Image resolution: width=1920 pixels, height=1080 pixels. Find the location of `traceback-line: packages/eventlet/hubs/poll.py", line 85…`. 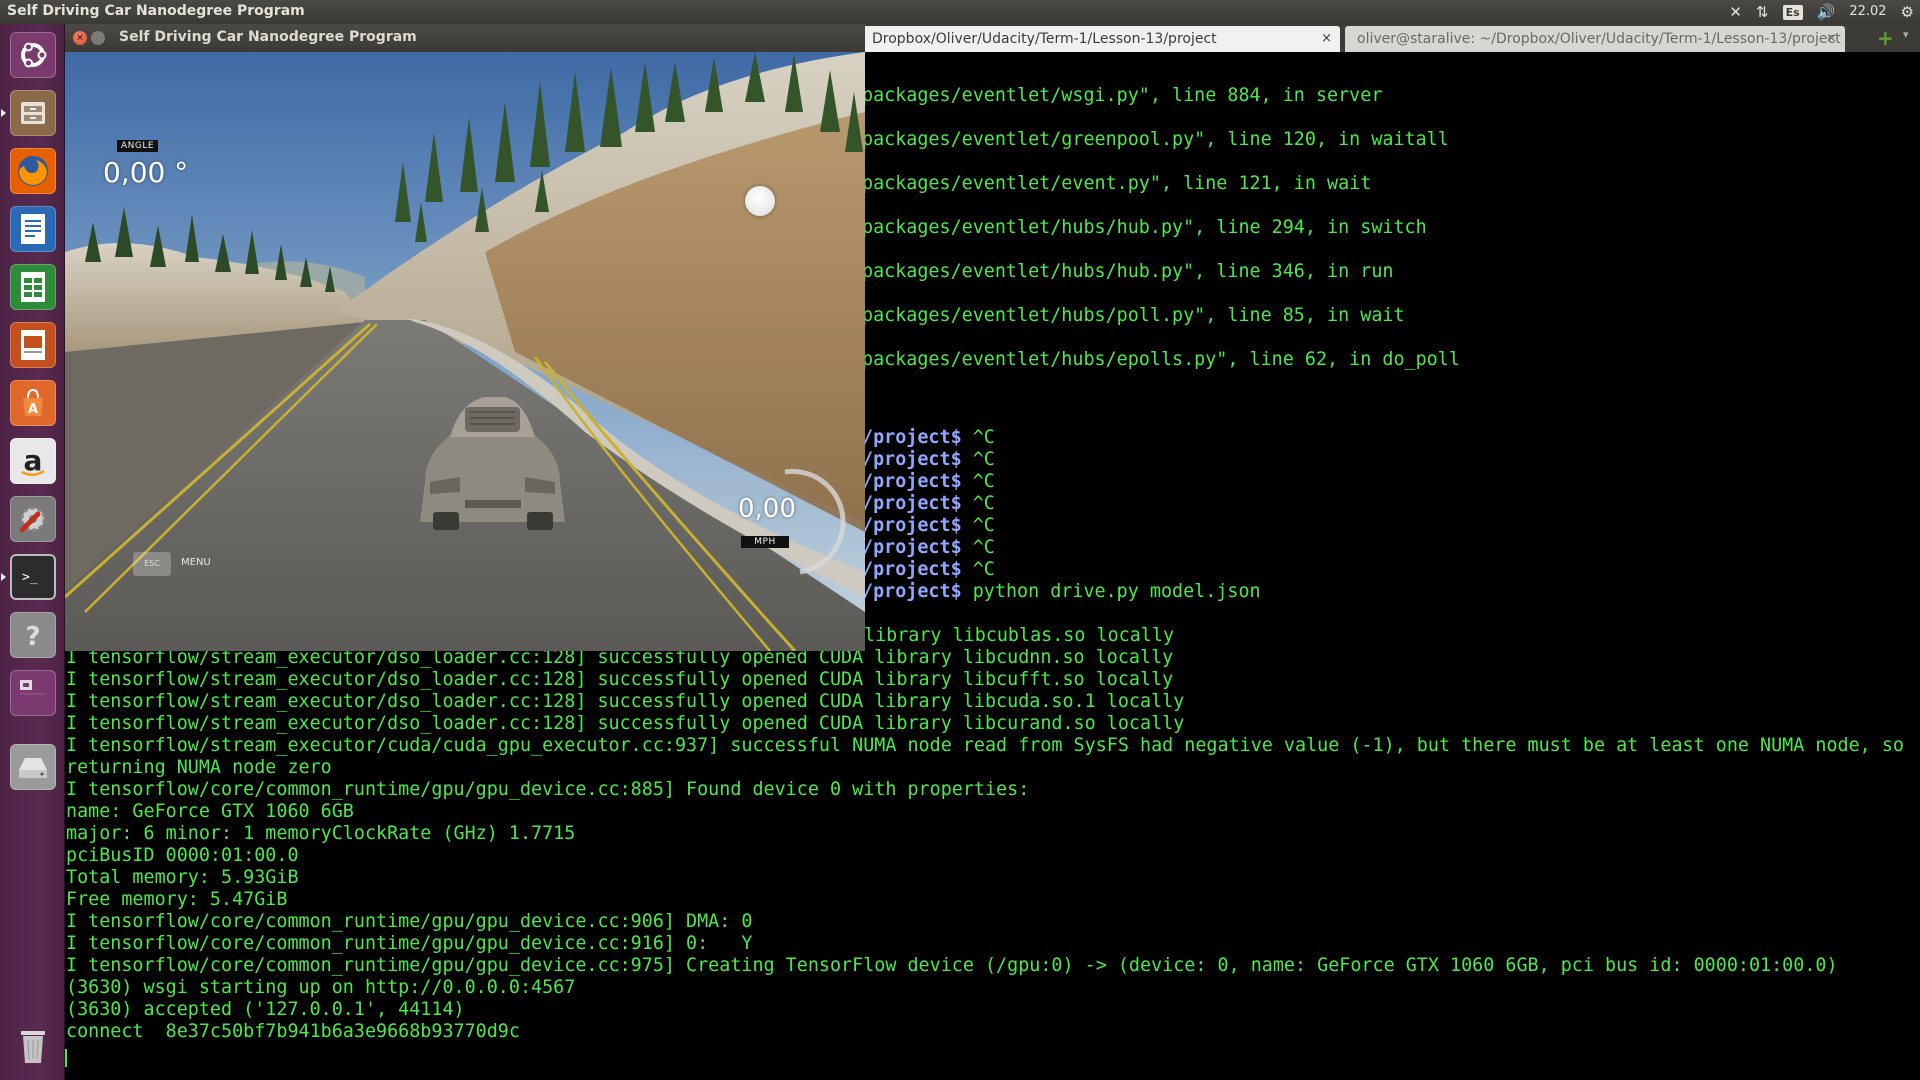

traceback-line: packages/eventlet/hubs/poll.py", line 85… is located at coordinates (1133, 315).